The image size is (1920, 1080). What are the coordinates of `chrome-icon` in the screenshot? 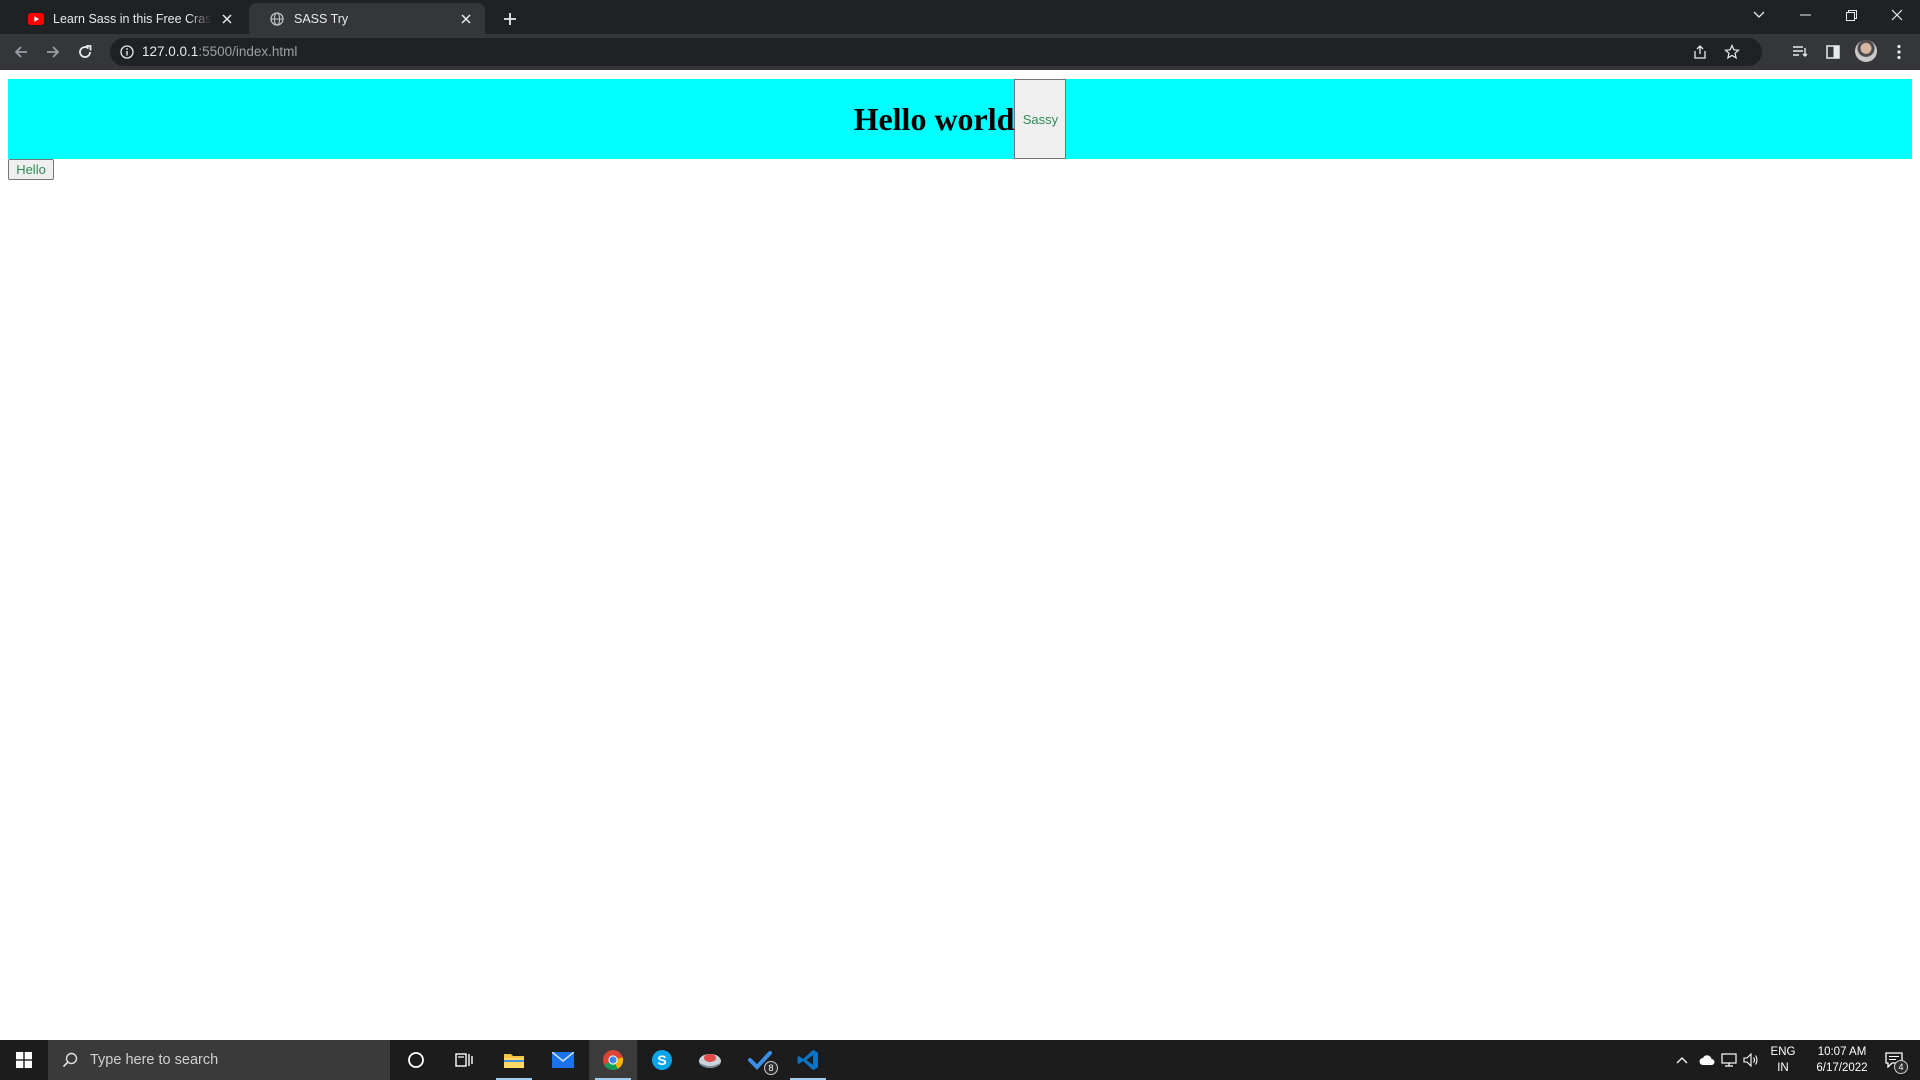 It's located at (613, 1060).